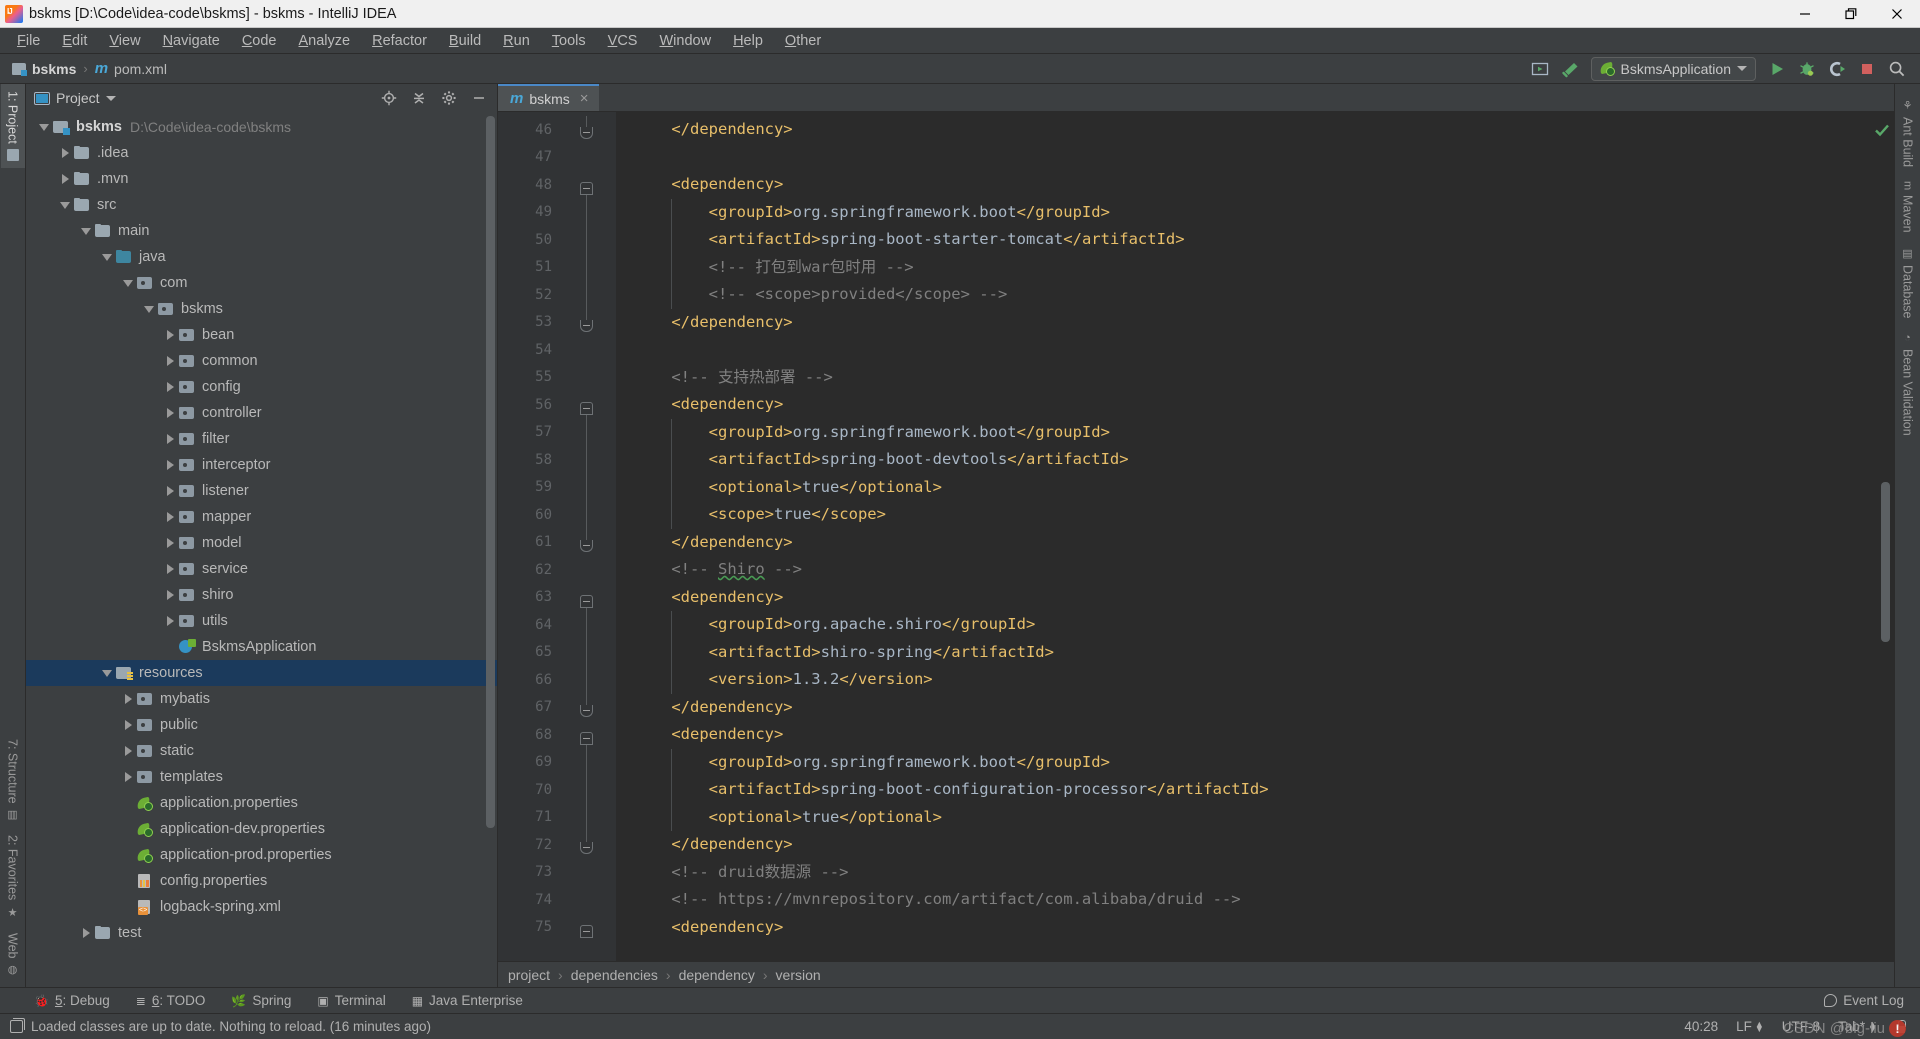 Image resolution: width=1920 pixels, height=1039 pixels. Describe the element at coordinates (259, 41) in the screenshot. I see `menu-code: Code` at that location.